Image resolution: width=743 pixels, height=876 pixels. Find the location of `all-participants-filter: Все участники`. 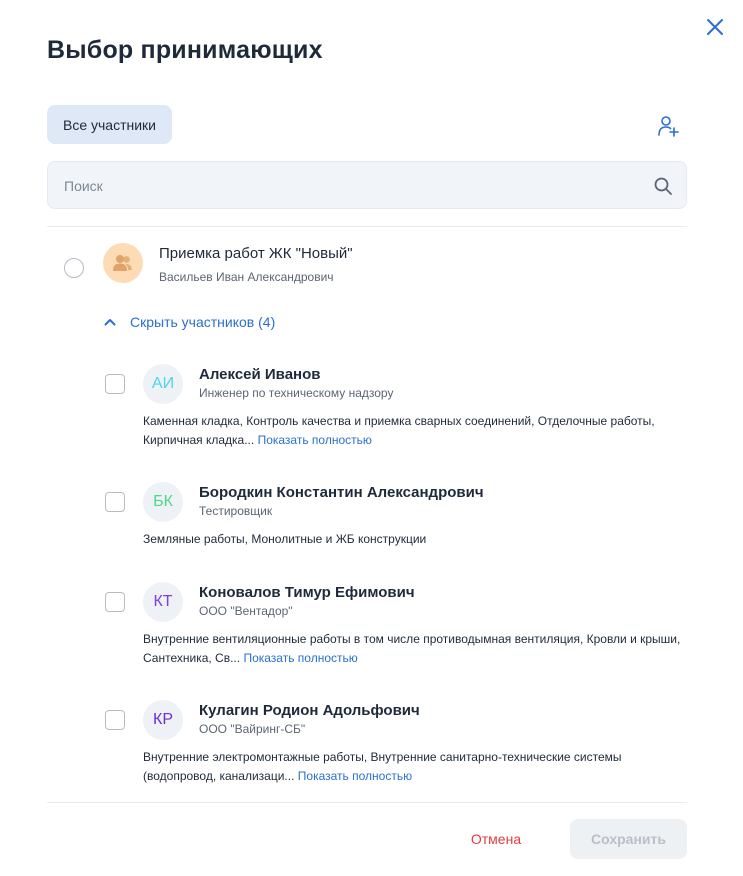

all-participants-filter: Все участники is located at coordinates (110, 124).